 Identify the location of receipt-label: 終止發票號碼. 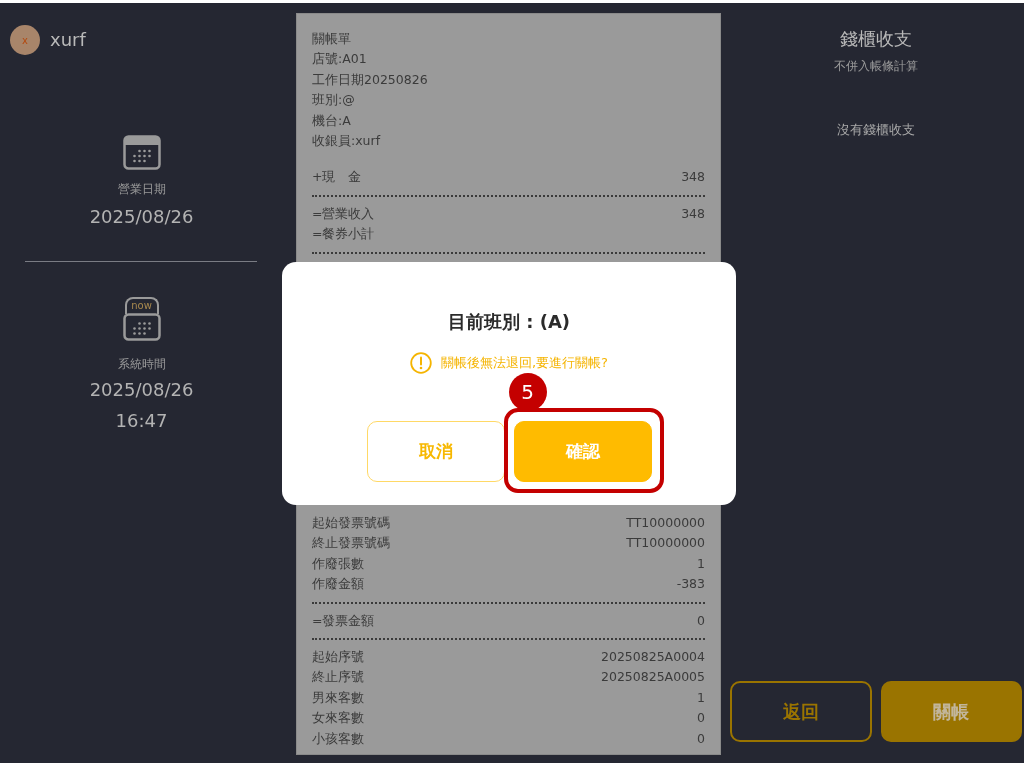
(351, 543).